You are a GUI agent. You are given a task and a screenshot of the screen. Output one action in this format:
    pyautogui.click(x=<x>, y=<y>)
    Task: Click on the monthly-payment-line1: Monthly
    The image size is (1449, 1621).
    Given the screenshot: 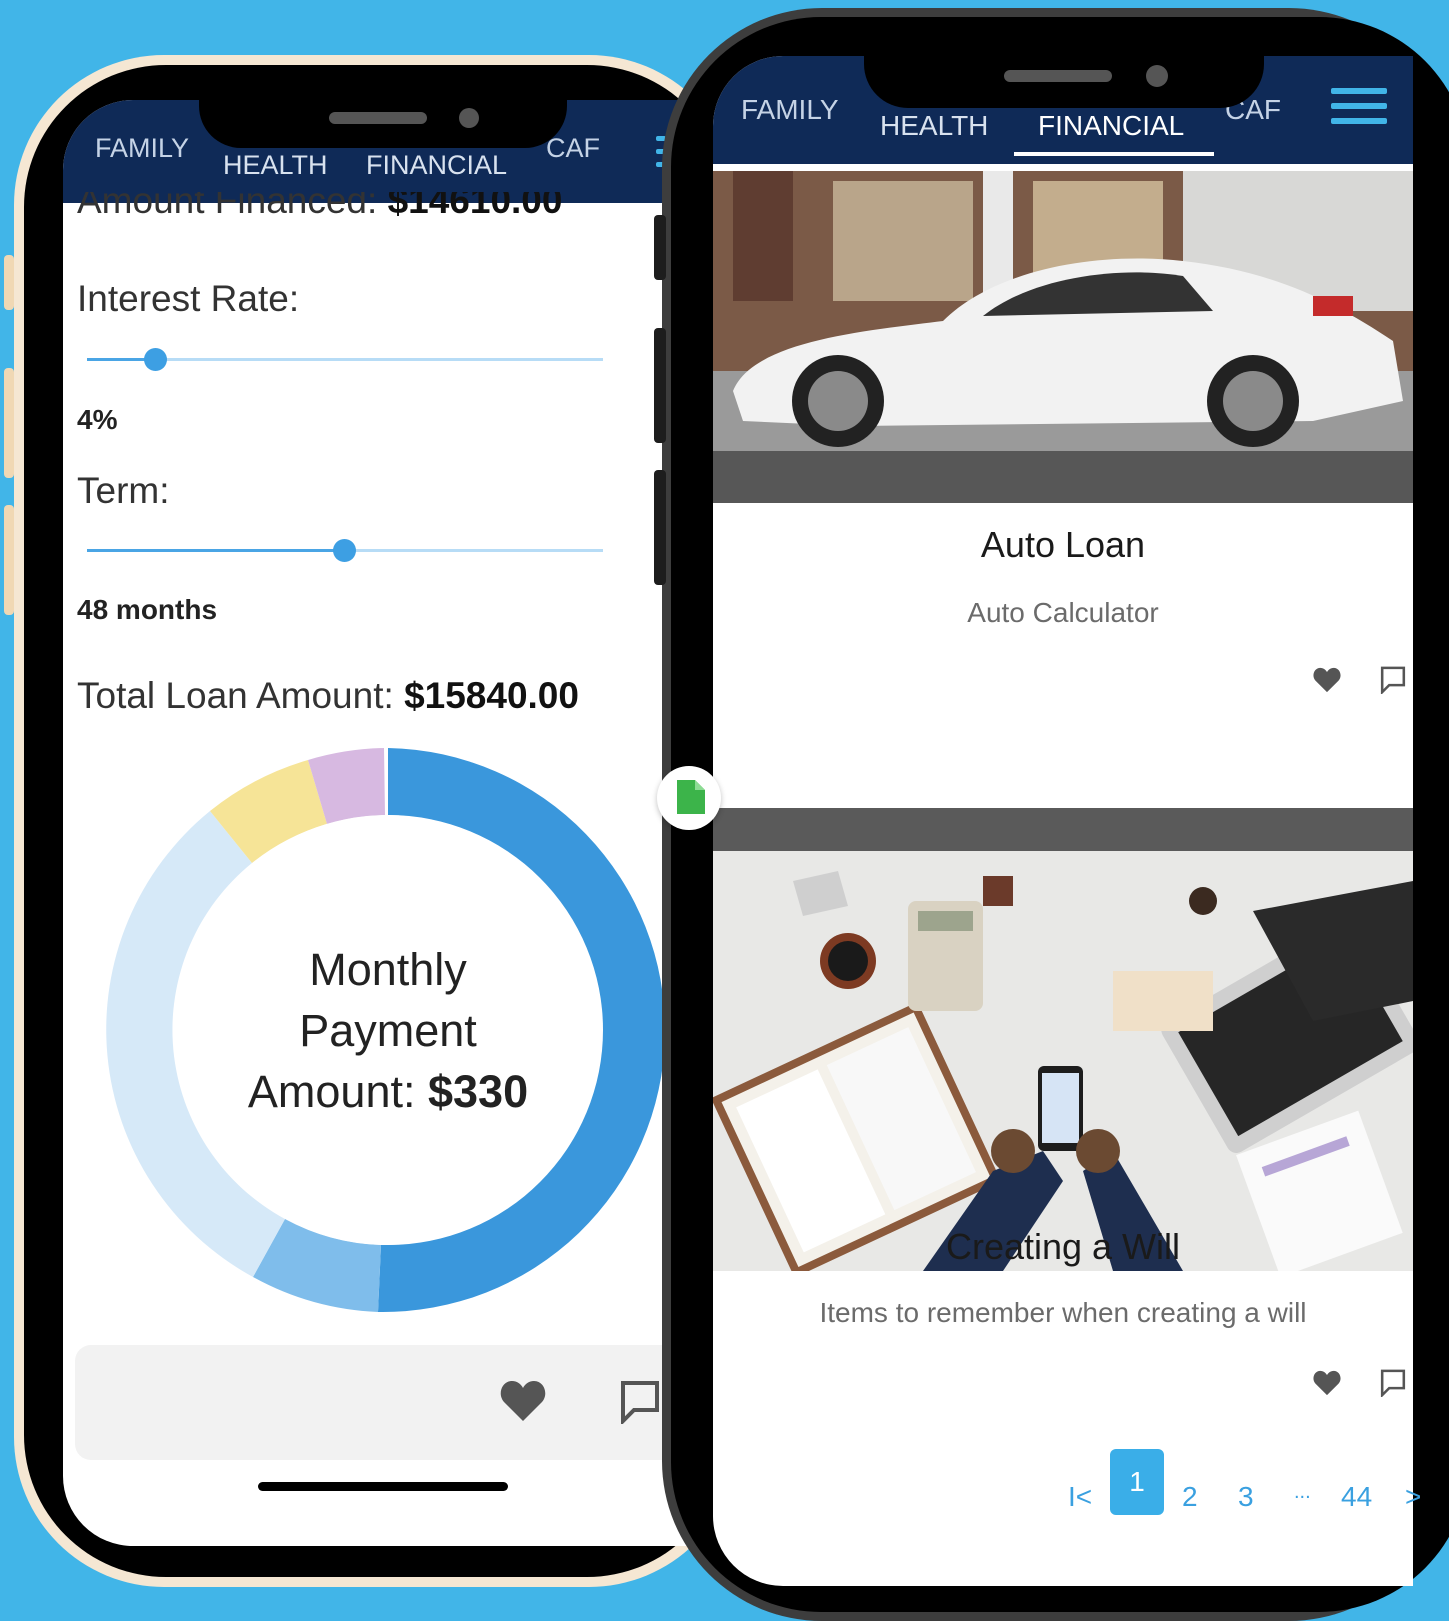 What is the action you would take?
    pyautogui.click(x=388, y=969)
    